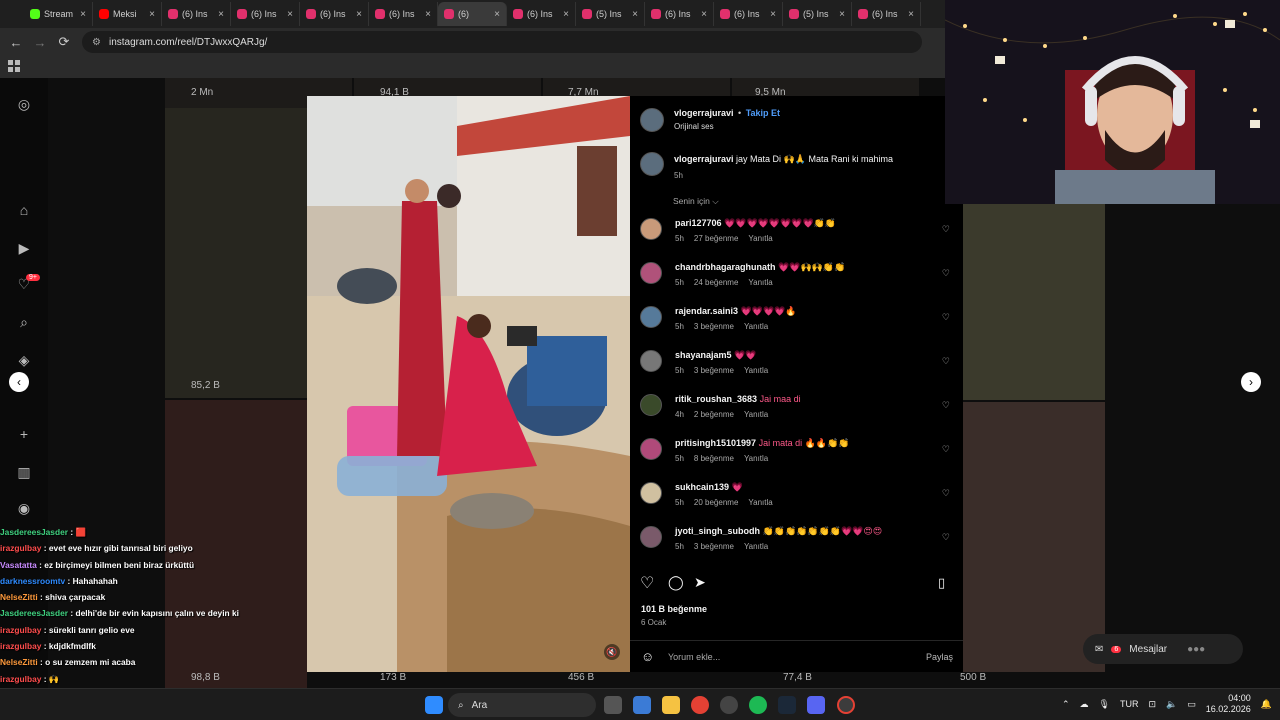 This screenshot has width=1280, height=720. I want to click on save-icon: ▯, so click(941, 583).